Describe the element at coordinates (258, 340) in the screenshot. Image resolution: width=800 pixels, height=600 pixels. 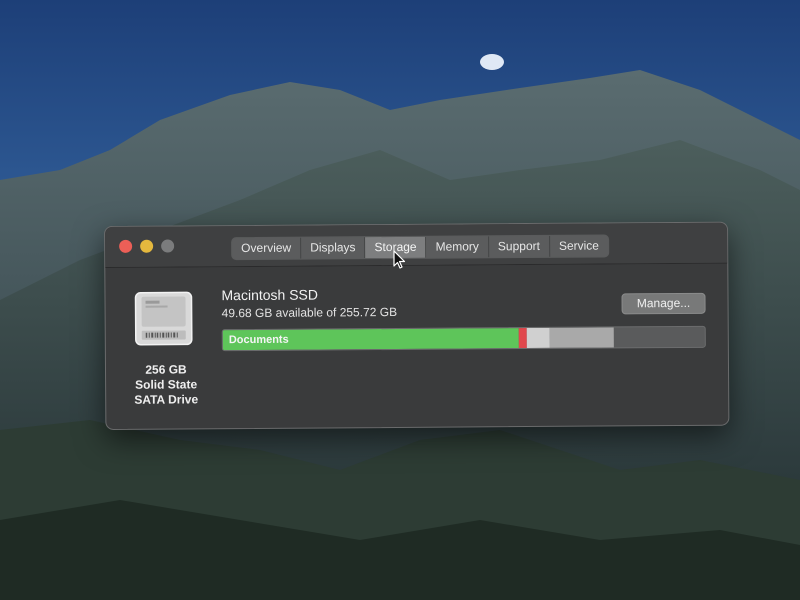
I see `storage-segment-label: Documents` at that location.